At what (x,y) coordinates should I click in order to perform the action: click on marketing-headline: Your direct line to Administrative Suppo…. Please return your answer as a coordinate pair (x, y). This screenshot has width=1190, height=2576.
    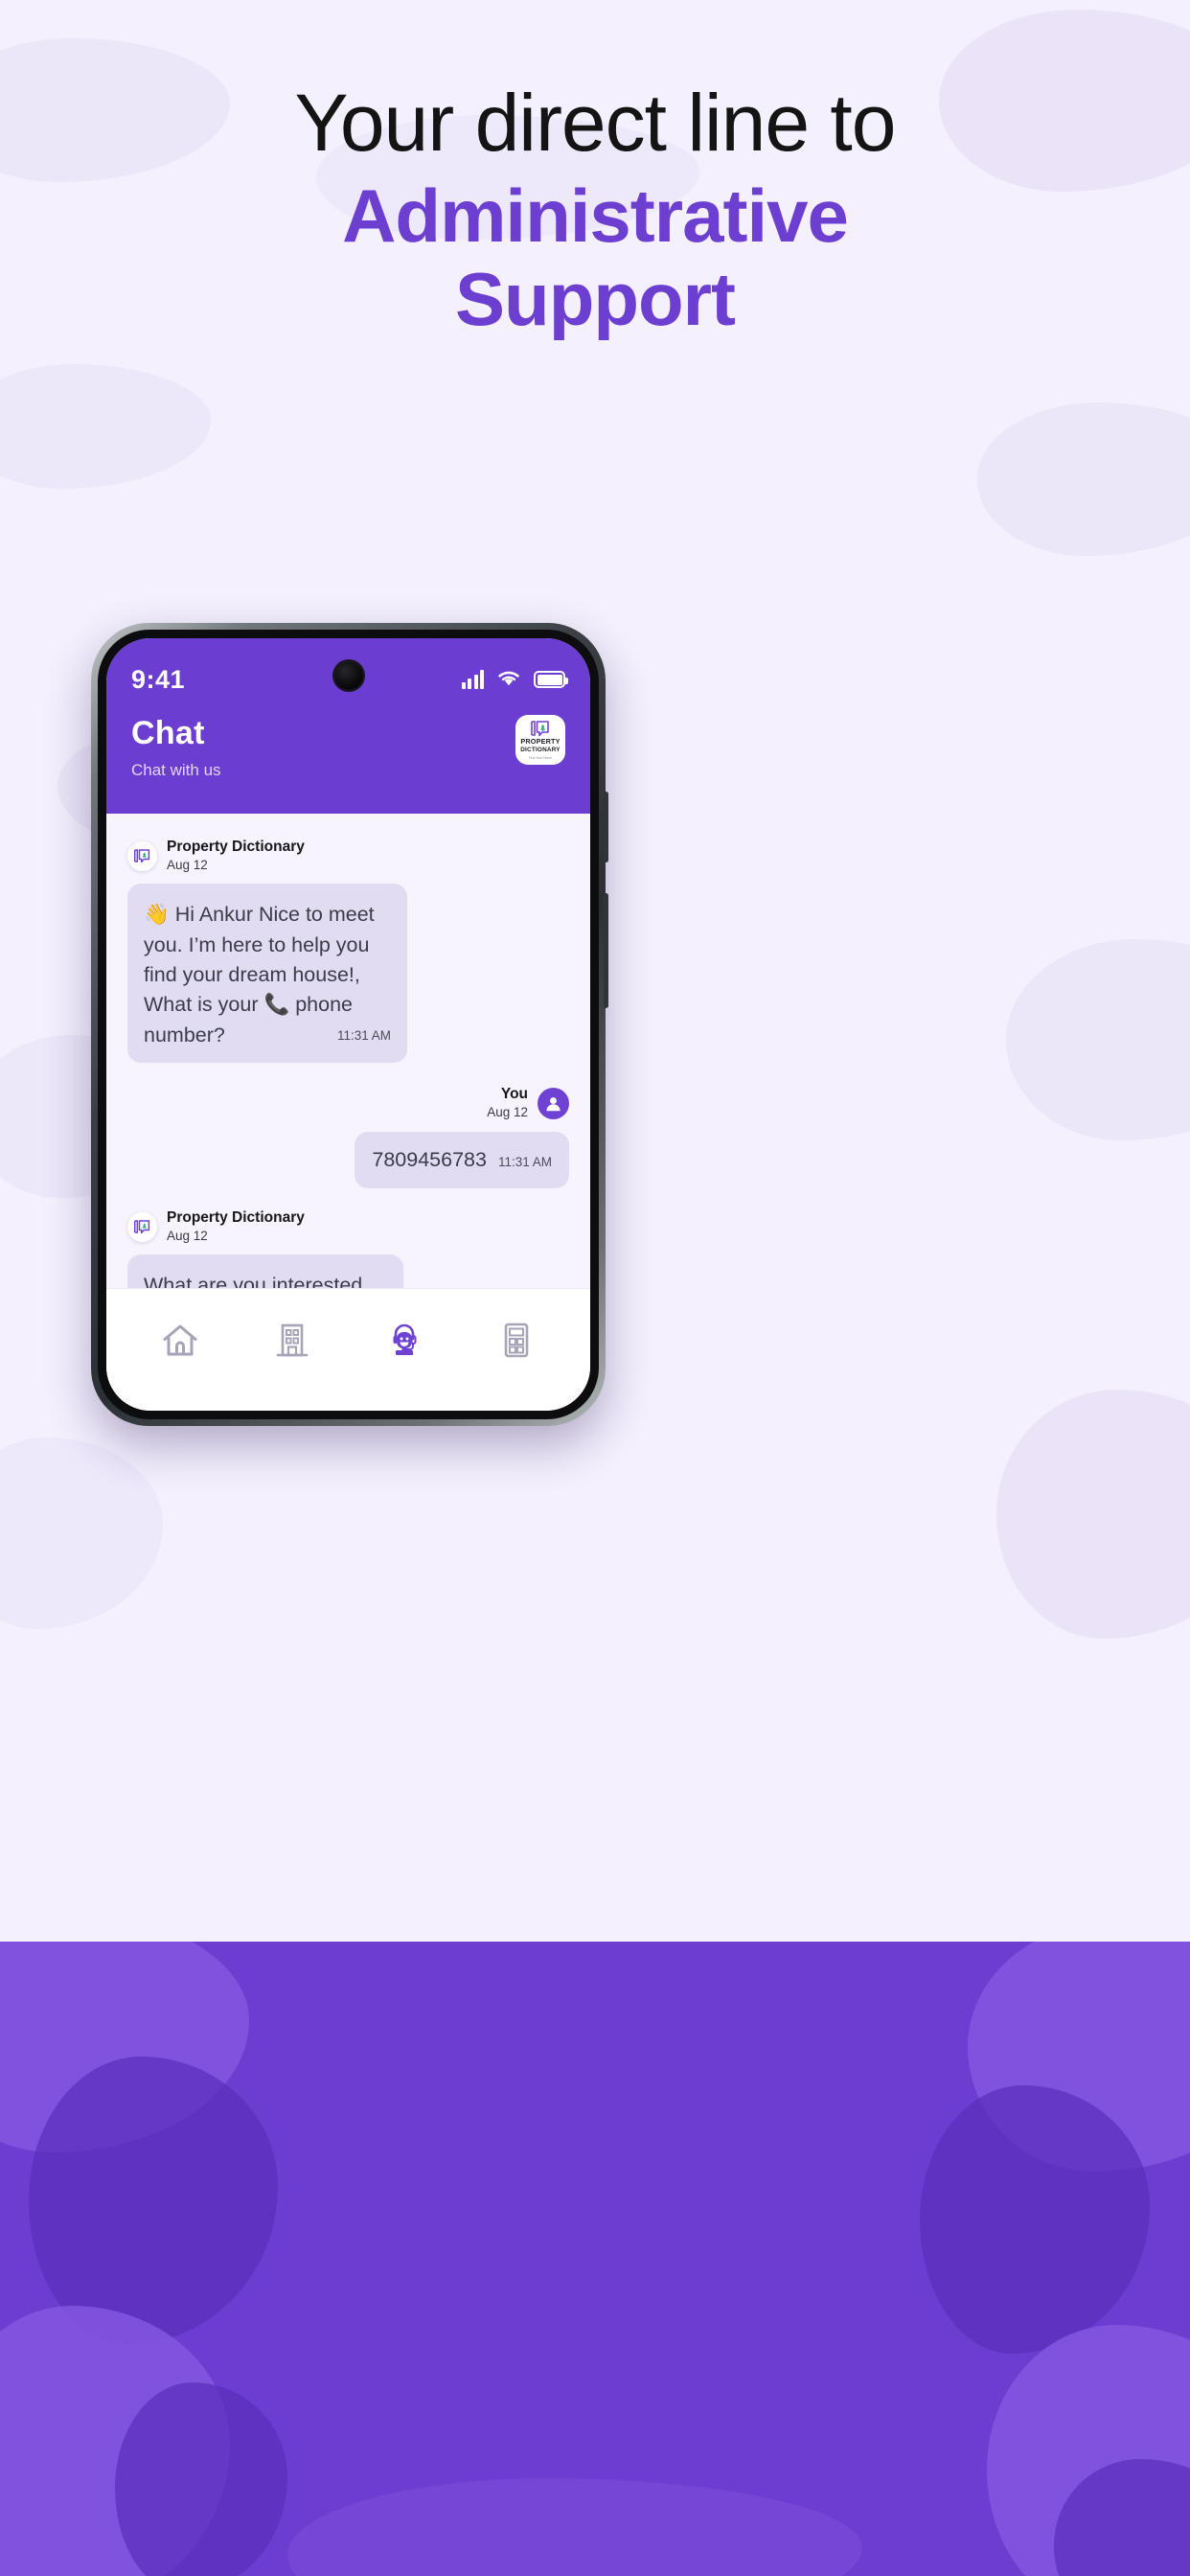
    Looking at the image, I should click on (595, 211).